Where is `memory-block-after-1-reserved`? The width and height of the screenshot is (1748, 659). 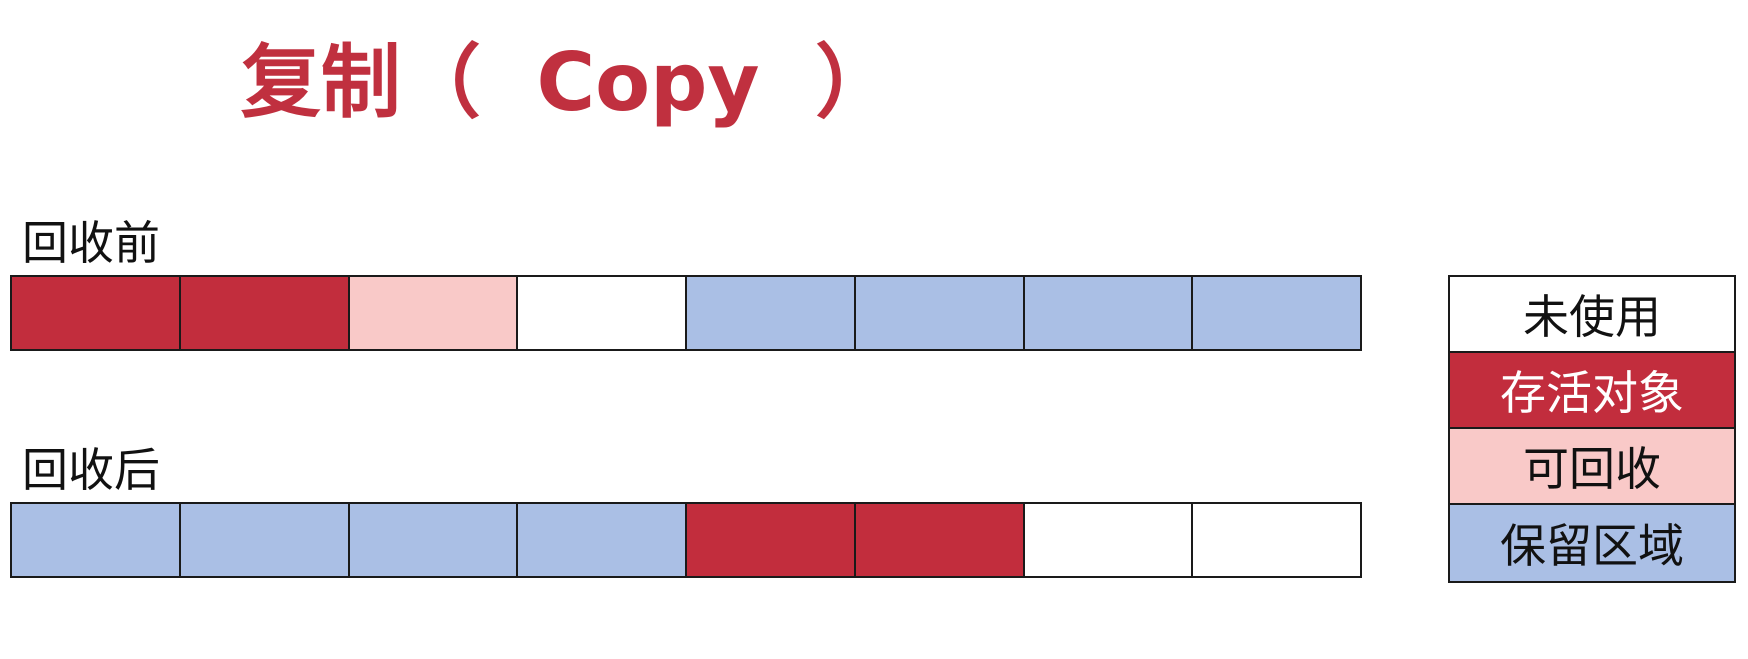
memory-block-after-1-reserved is located at coordinates (96, 540).